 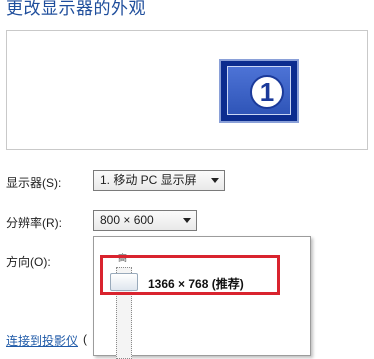 What do you see at coordinates (85, 339) in the screenshot?
I see `connect-projector-tail: (` at bounding box center [85, 339].